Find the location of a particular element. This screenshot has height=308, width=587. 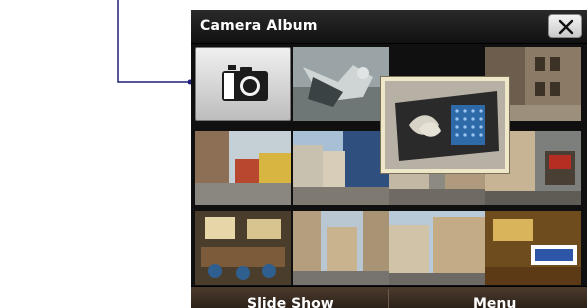

close-button is located at coordinates (565, 26).